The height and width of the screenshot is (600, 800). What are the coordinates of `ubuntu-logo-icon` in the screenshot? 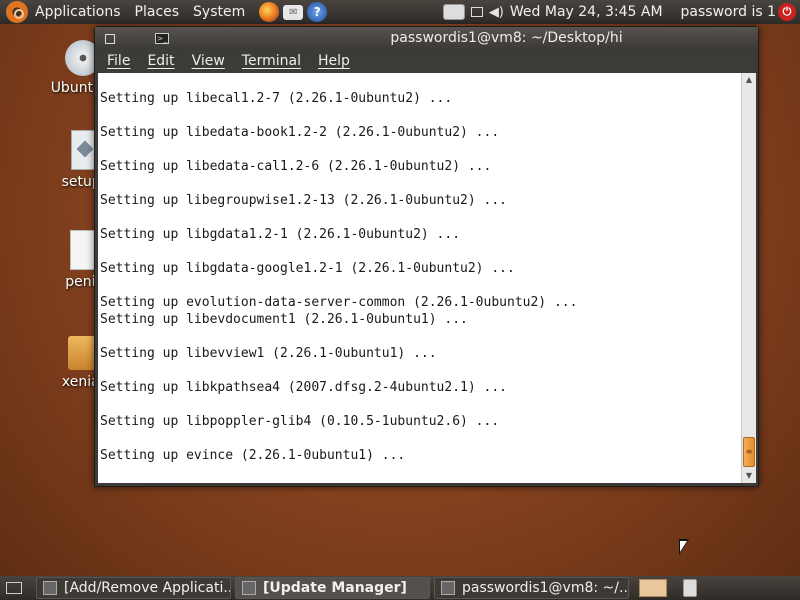 It's located at (17, 12).